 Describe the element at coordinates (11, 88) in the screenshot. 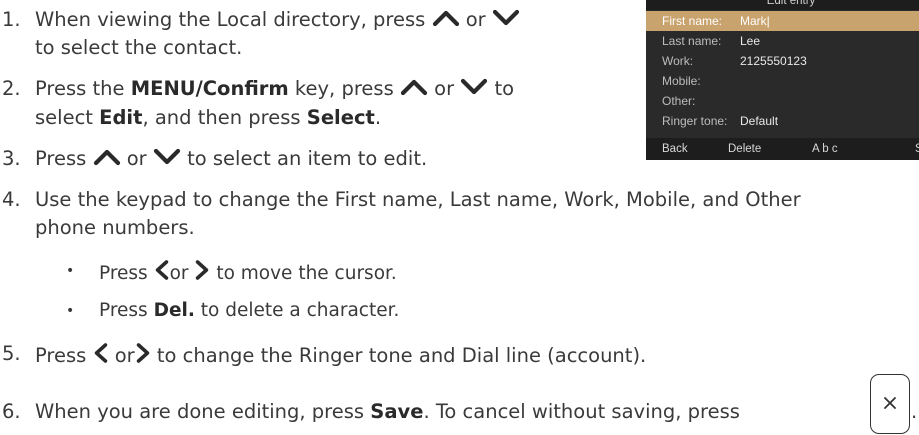

I see `step-number: 2.` at that location.